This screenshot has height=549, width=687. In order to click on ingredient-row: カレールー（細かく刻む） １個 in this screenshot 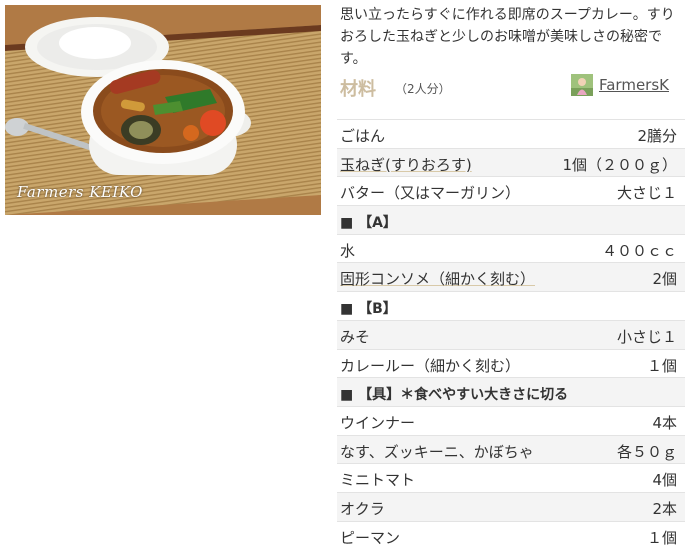, I will do `click(511, 363)`.